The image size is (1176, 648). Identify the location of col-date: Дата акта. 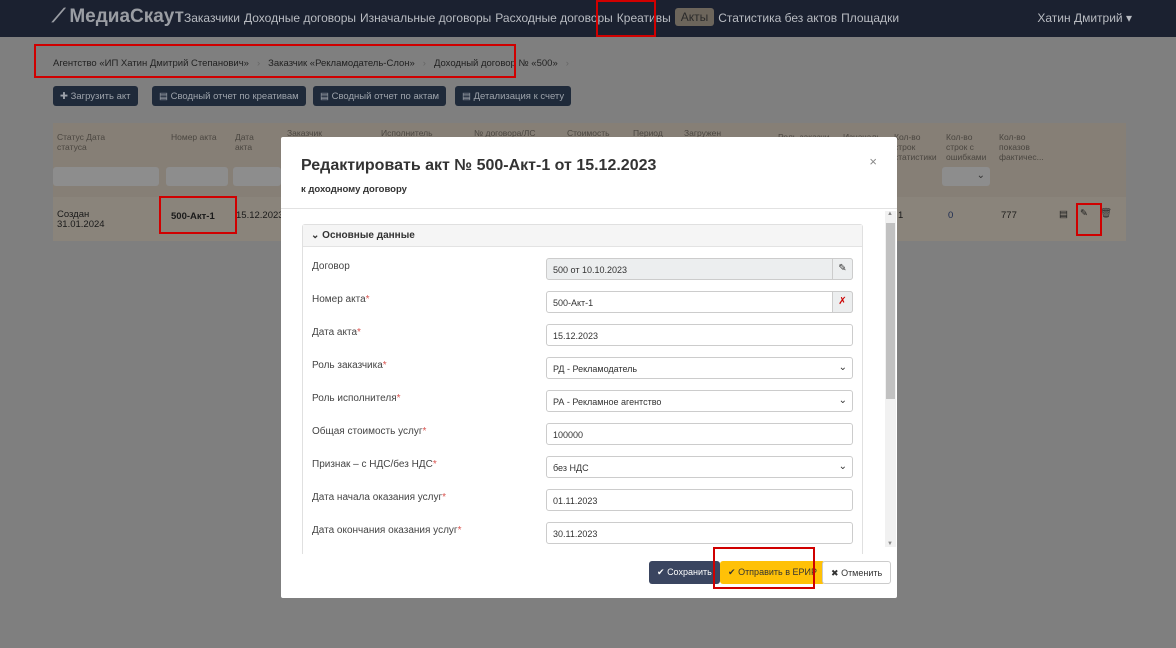
(249, 142).